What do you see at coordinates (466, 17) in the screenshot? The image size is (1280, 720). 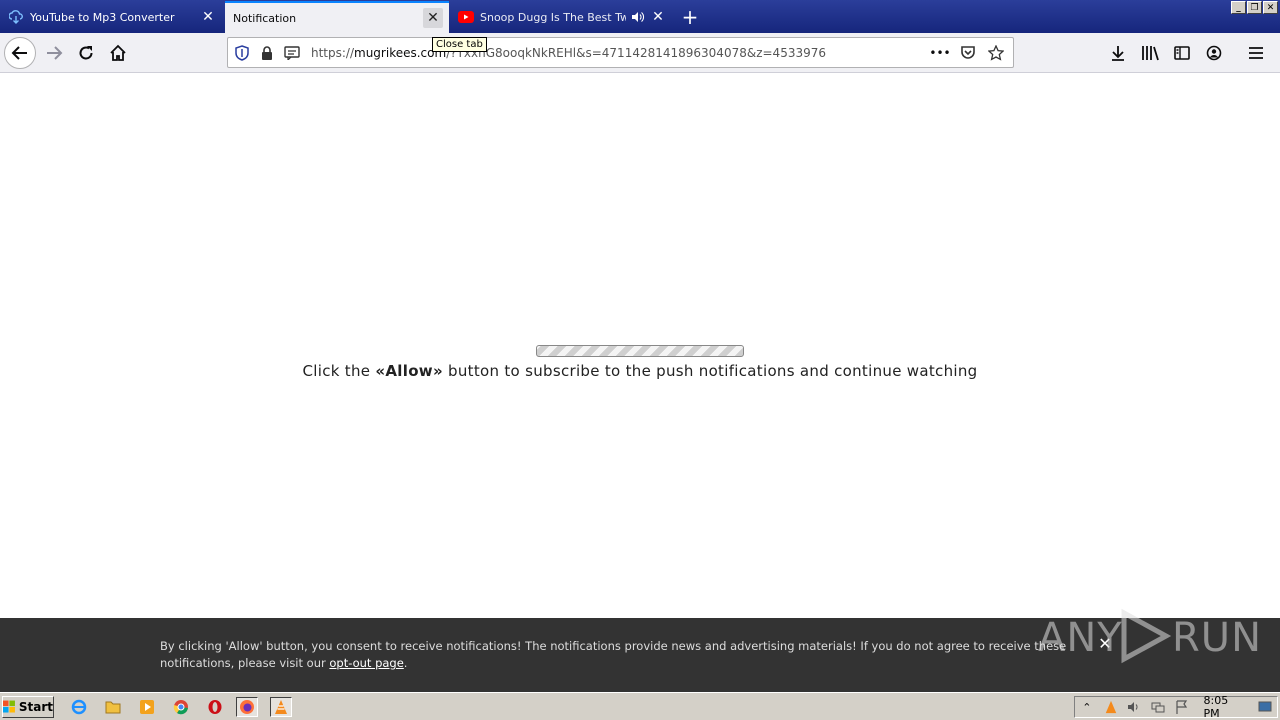 I see `youtube-icon` at bounding box center [466, 17].